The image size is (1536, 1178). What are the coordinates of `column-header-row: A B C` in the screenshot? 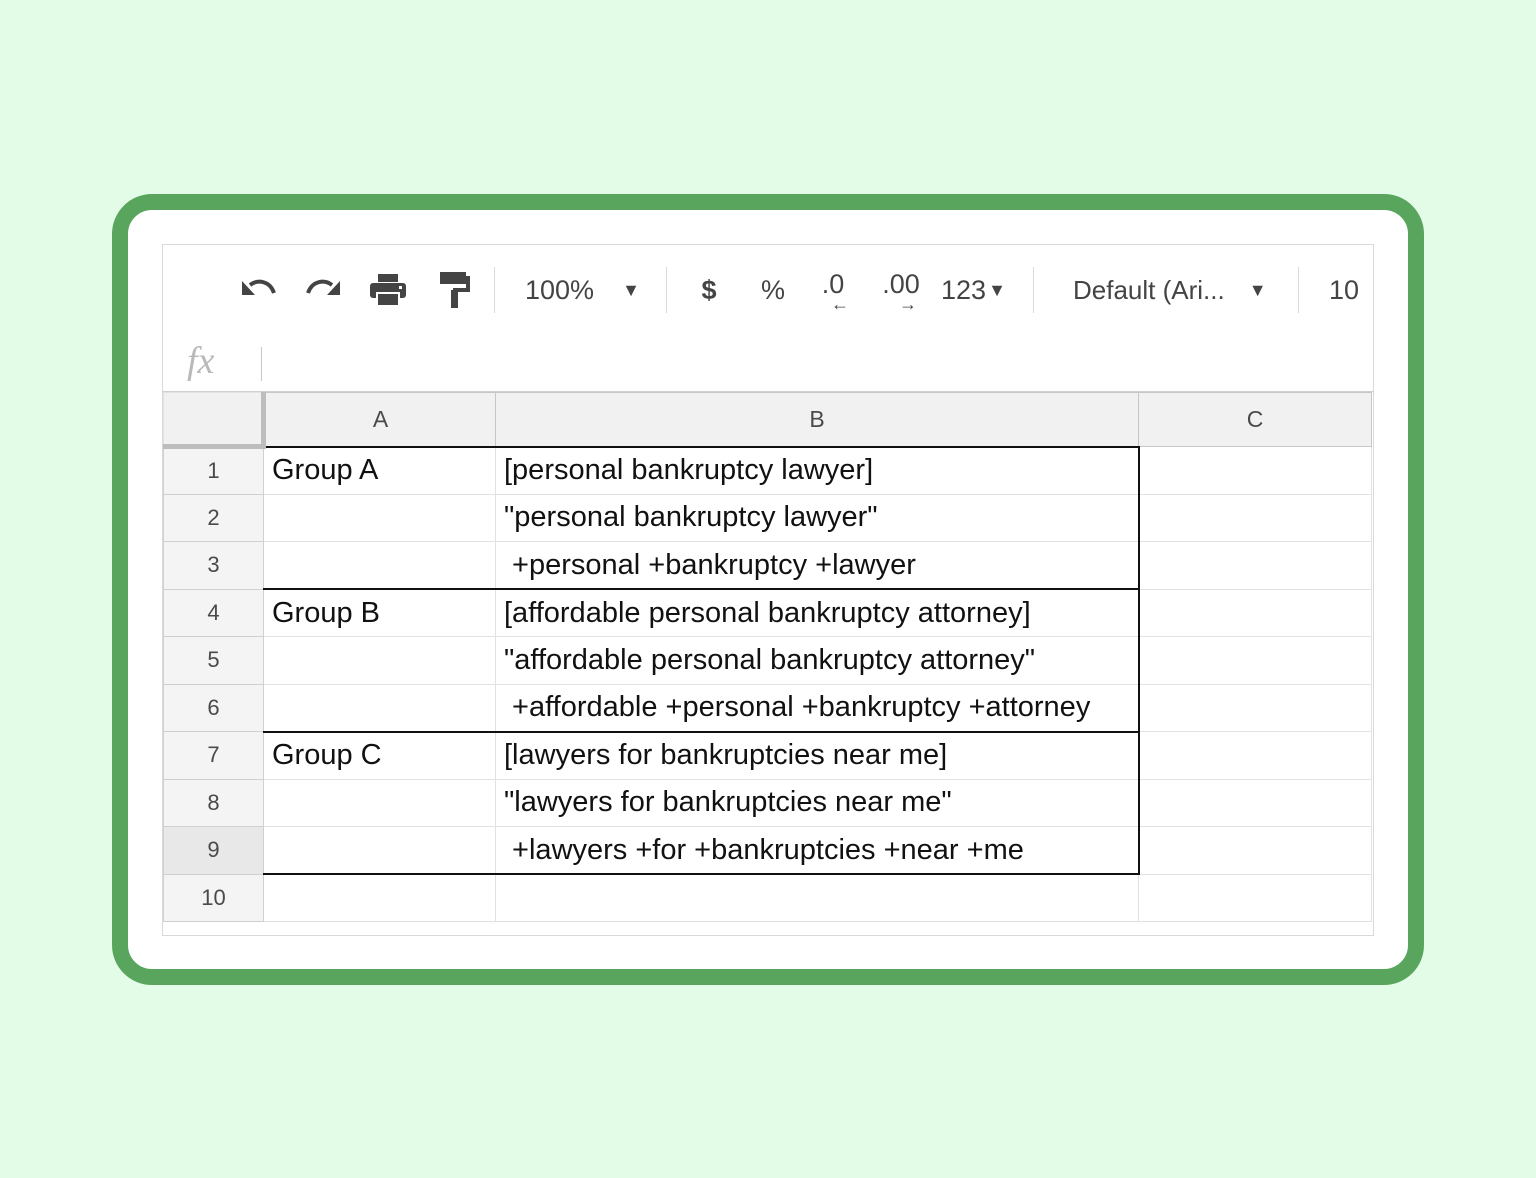 It's located at (767, 420).